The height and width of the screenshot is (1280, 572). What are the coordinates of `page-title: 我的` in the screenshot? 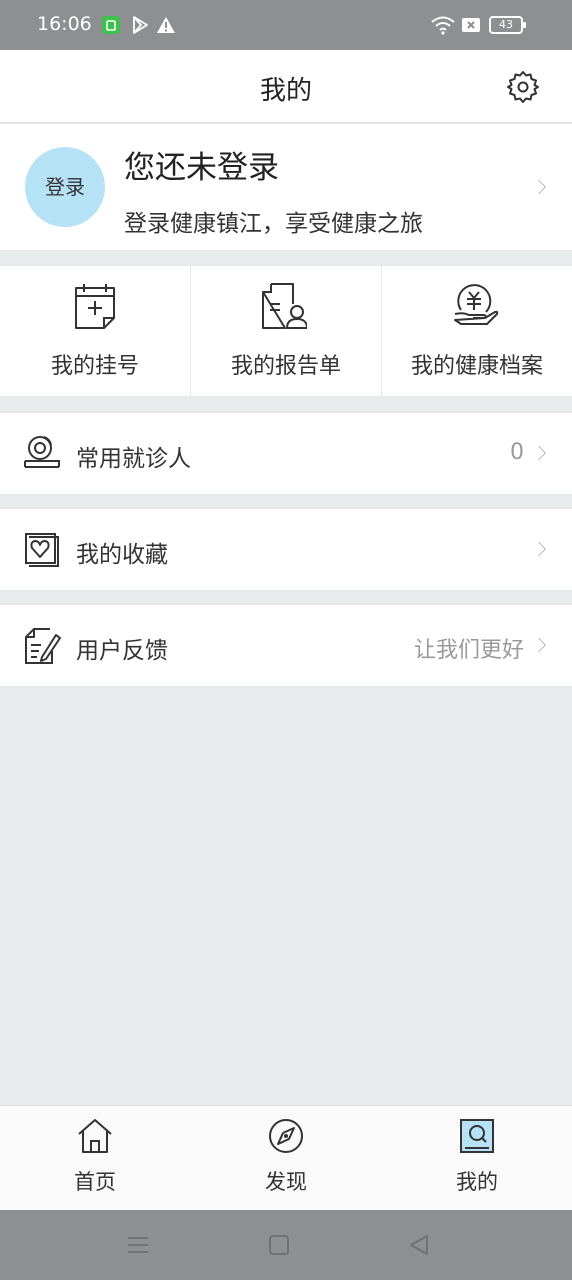 It's located at (285, 91).